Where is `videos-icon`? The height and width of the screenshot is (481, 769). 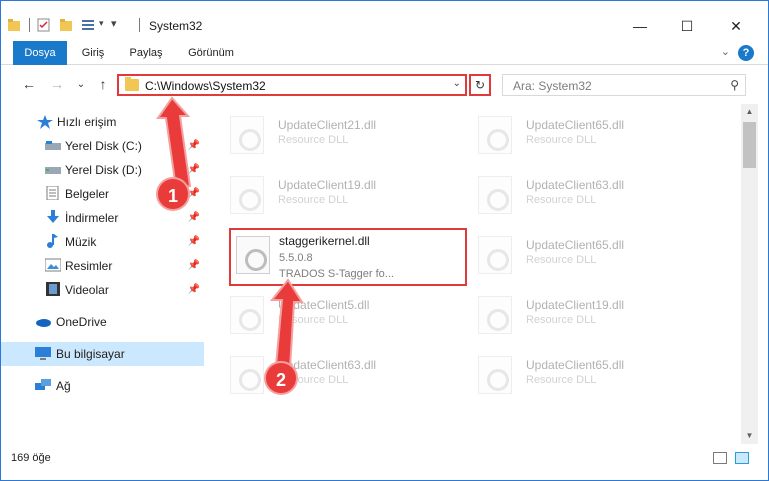
videos-icon is located at coordinates (53, 289).